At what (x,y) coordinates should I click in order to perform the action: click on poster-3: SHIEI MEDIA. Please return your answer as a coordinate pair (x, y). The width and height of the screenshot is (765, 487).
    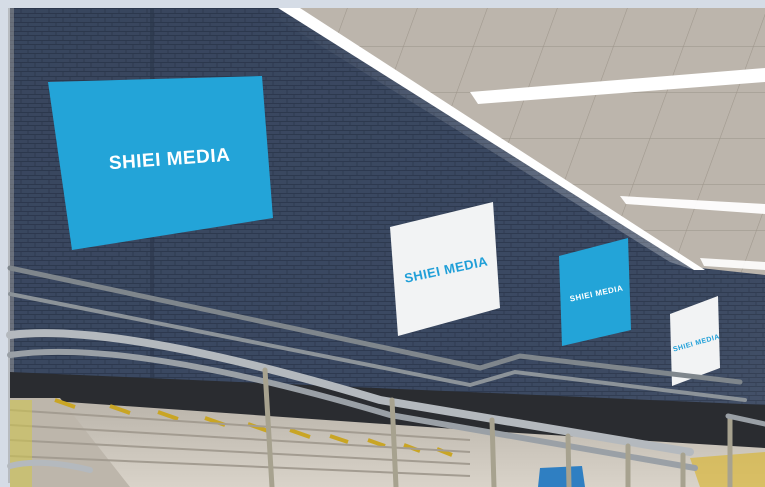
    Looking at the image, I should click on (595, 292).